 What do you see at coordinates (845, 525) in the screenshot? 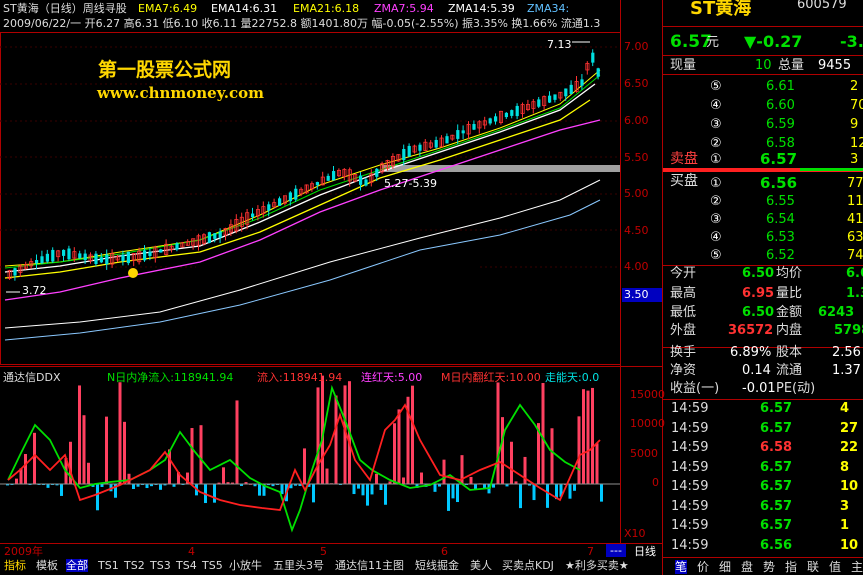
I see `tick-volume: 1` at bounding box center [845, 525].